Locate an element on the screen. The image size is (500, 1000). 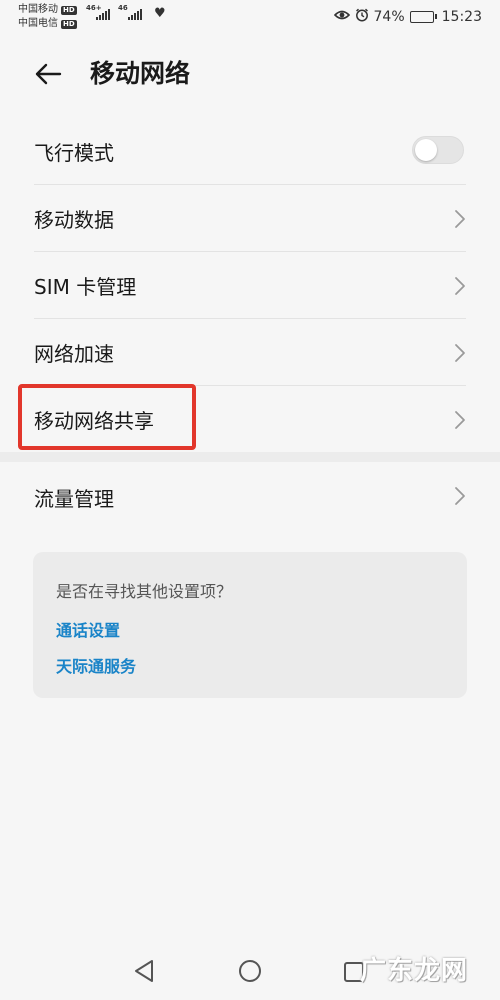
signal-strength-icon-2: 46 is located at coordinates (130, 12).